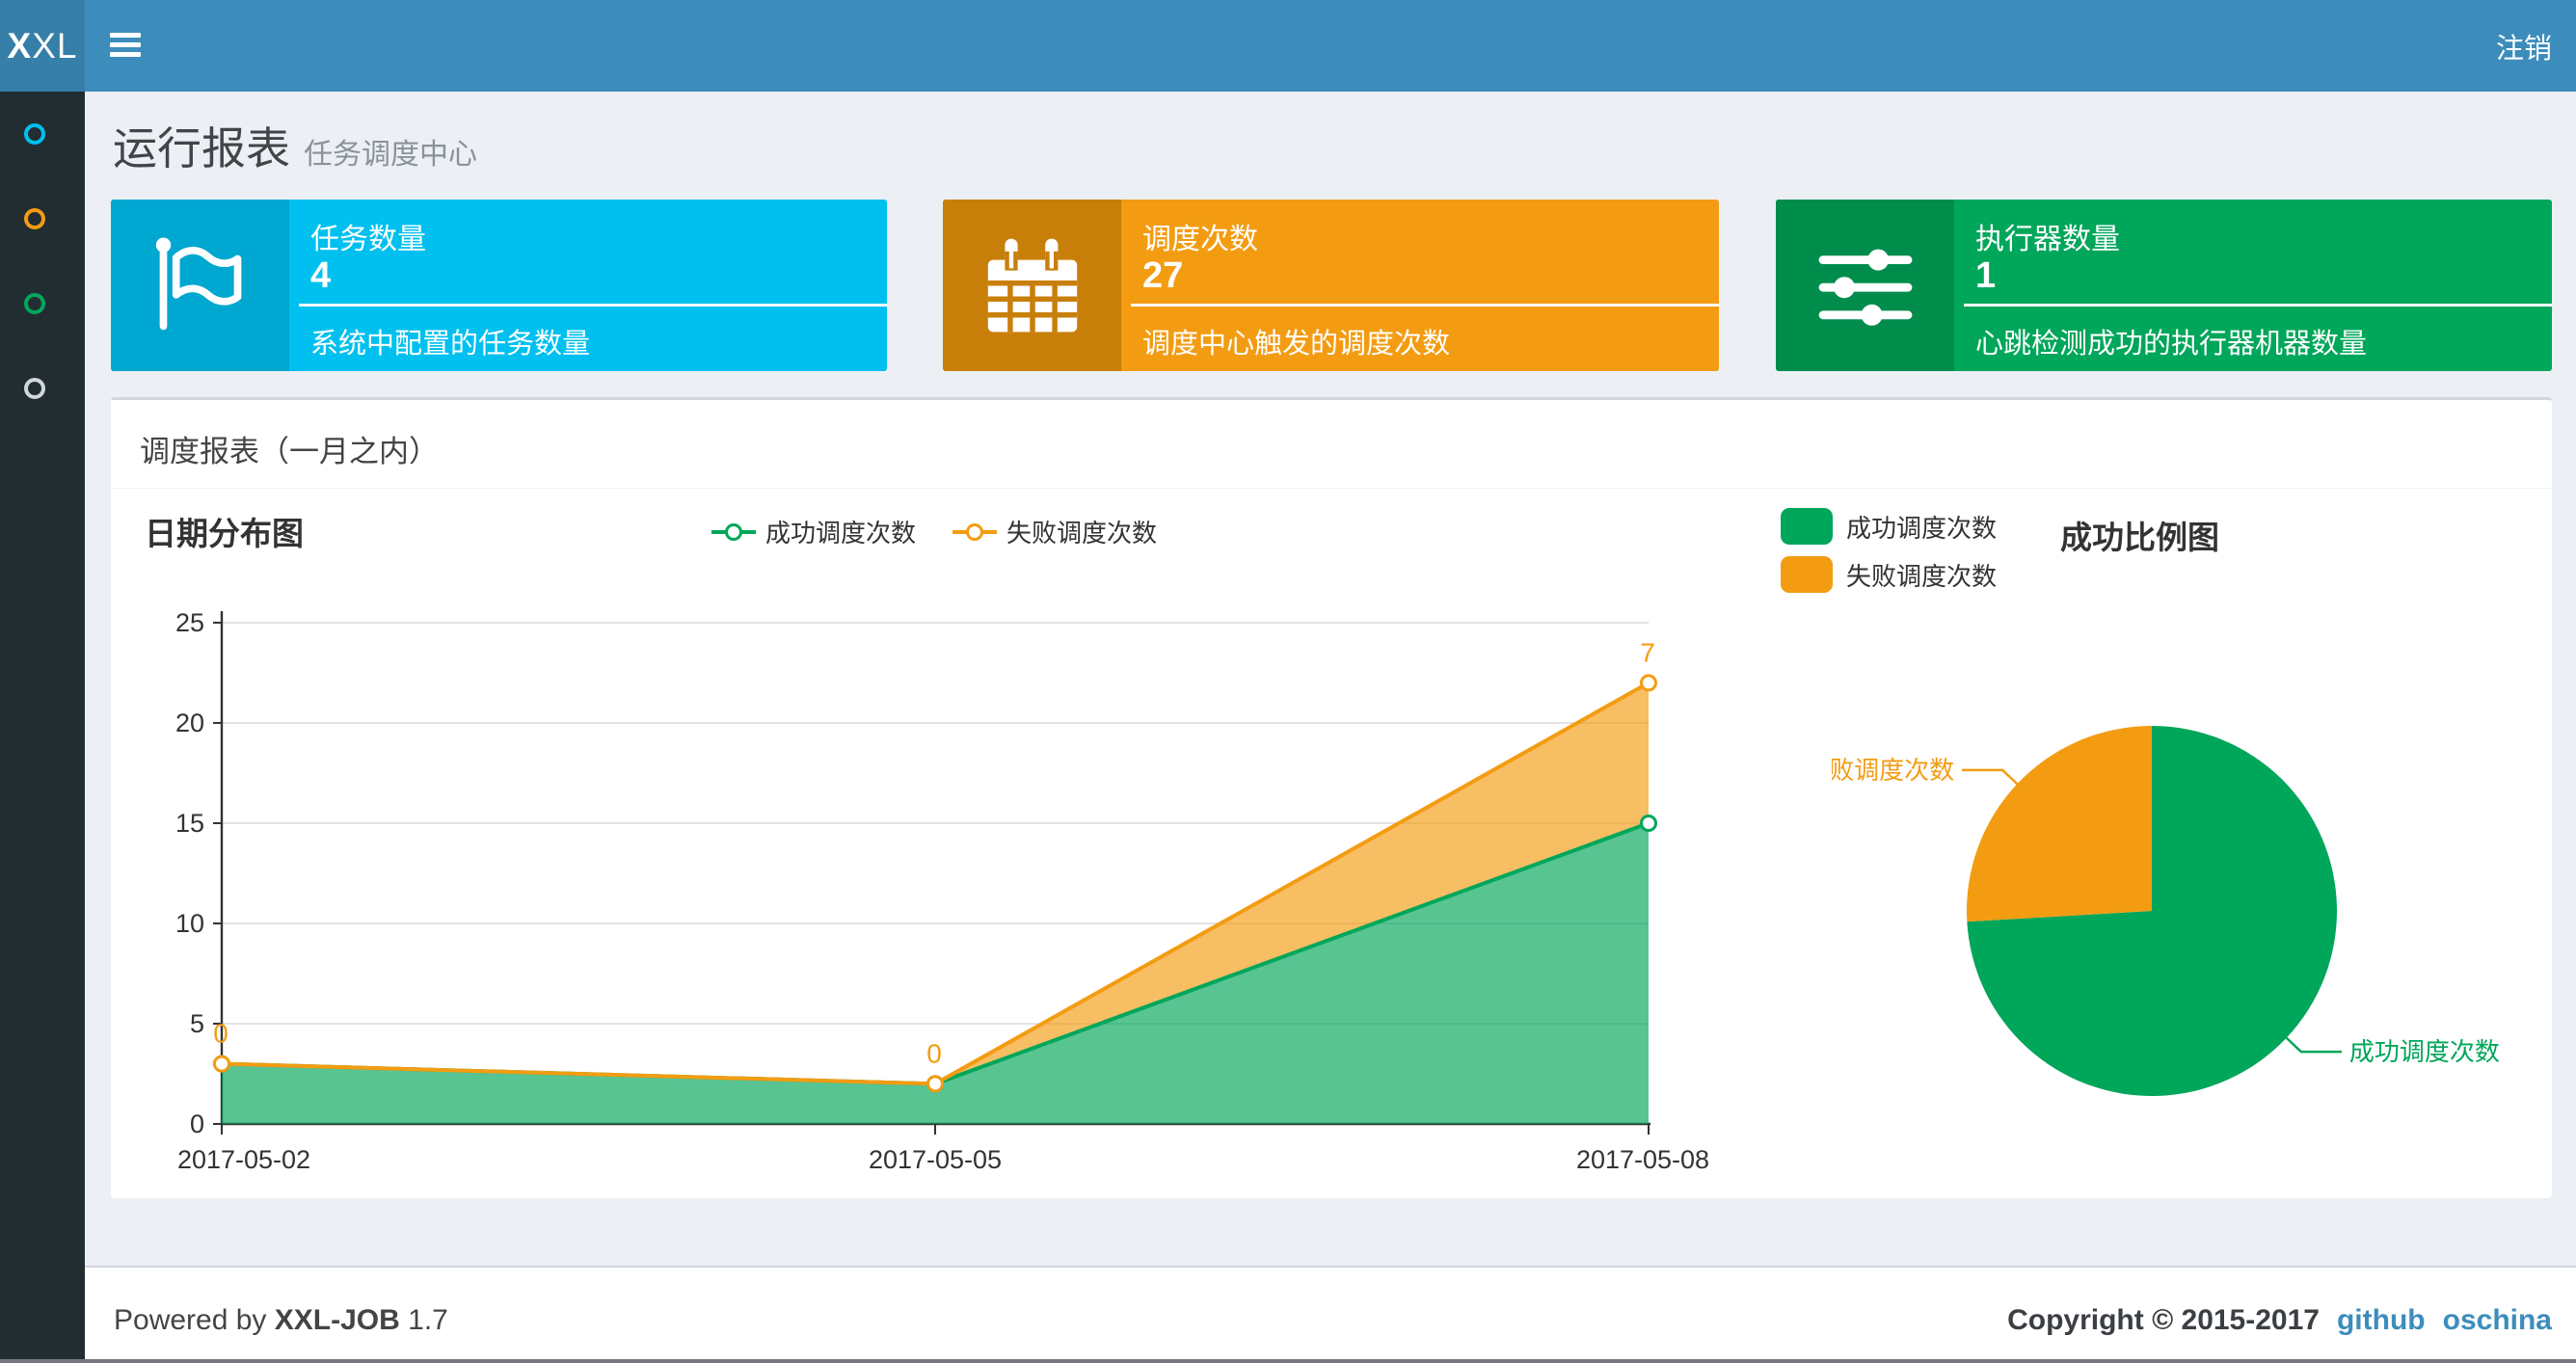  Describe the element at coordinates (190, 823) in the screenshot. I see `svg-text: 15` at that location.